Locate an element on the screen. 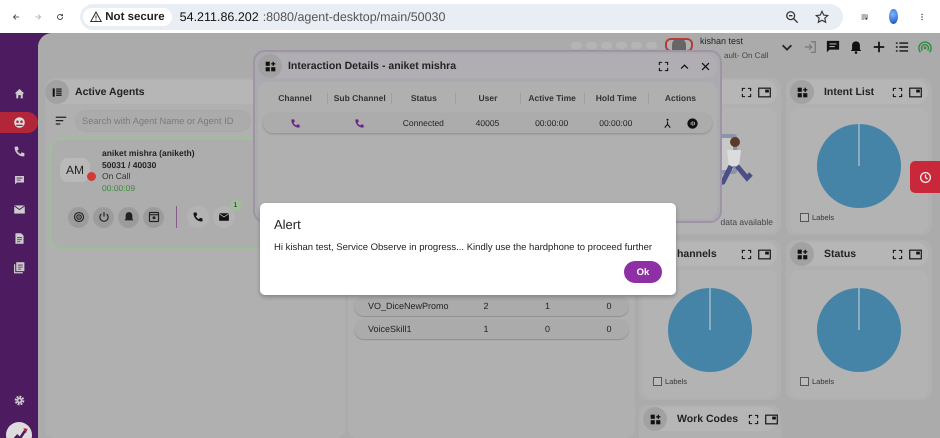 This screenshot has width=940, height=438. clock-button is located at coordinates (925, 177).